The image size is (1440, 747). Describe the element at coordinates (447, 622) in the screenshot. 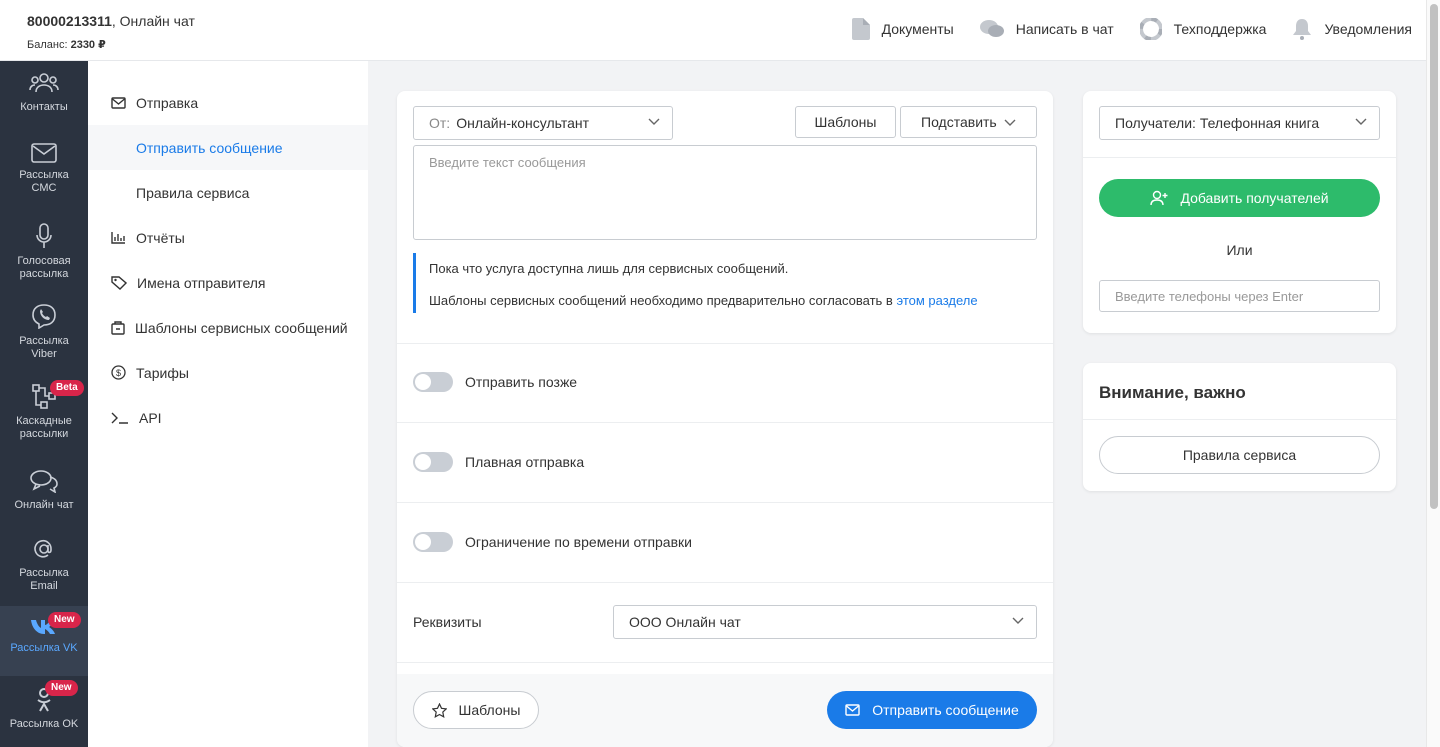

I see `requisites-label: Реквизиты` at that location.